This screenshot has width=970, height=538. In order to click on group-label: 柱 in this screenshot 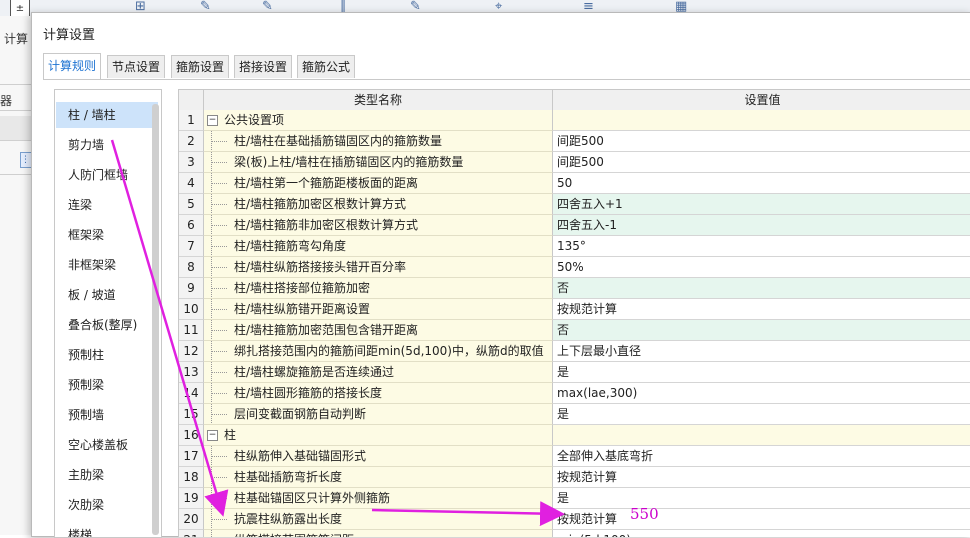, I will do `click(230, 435)`.